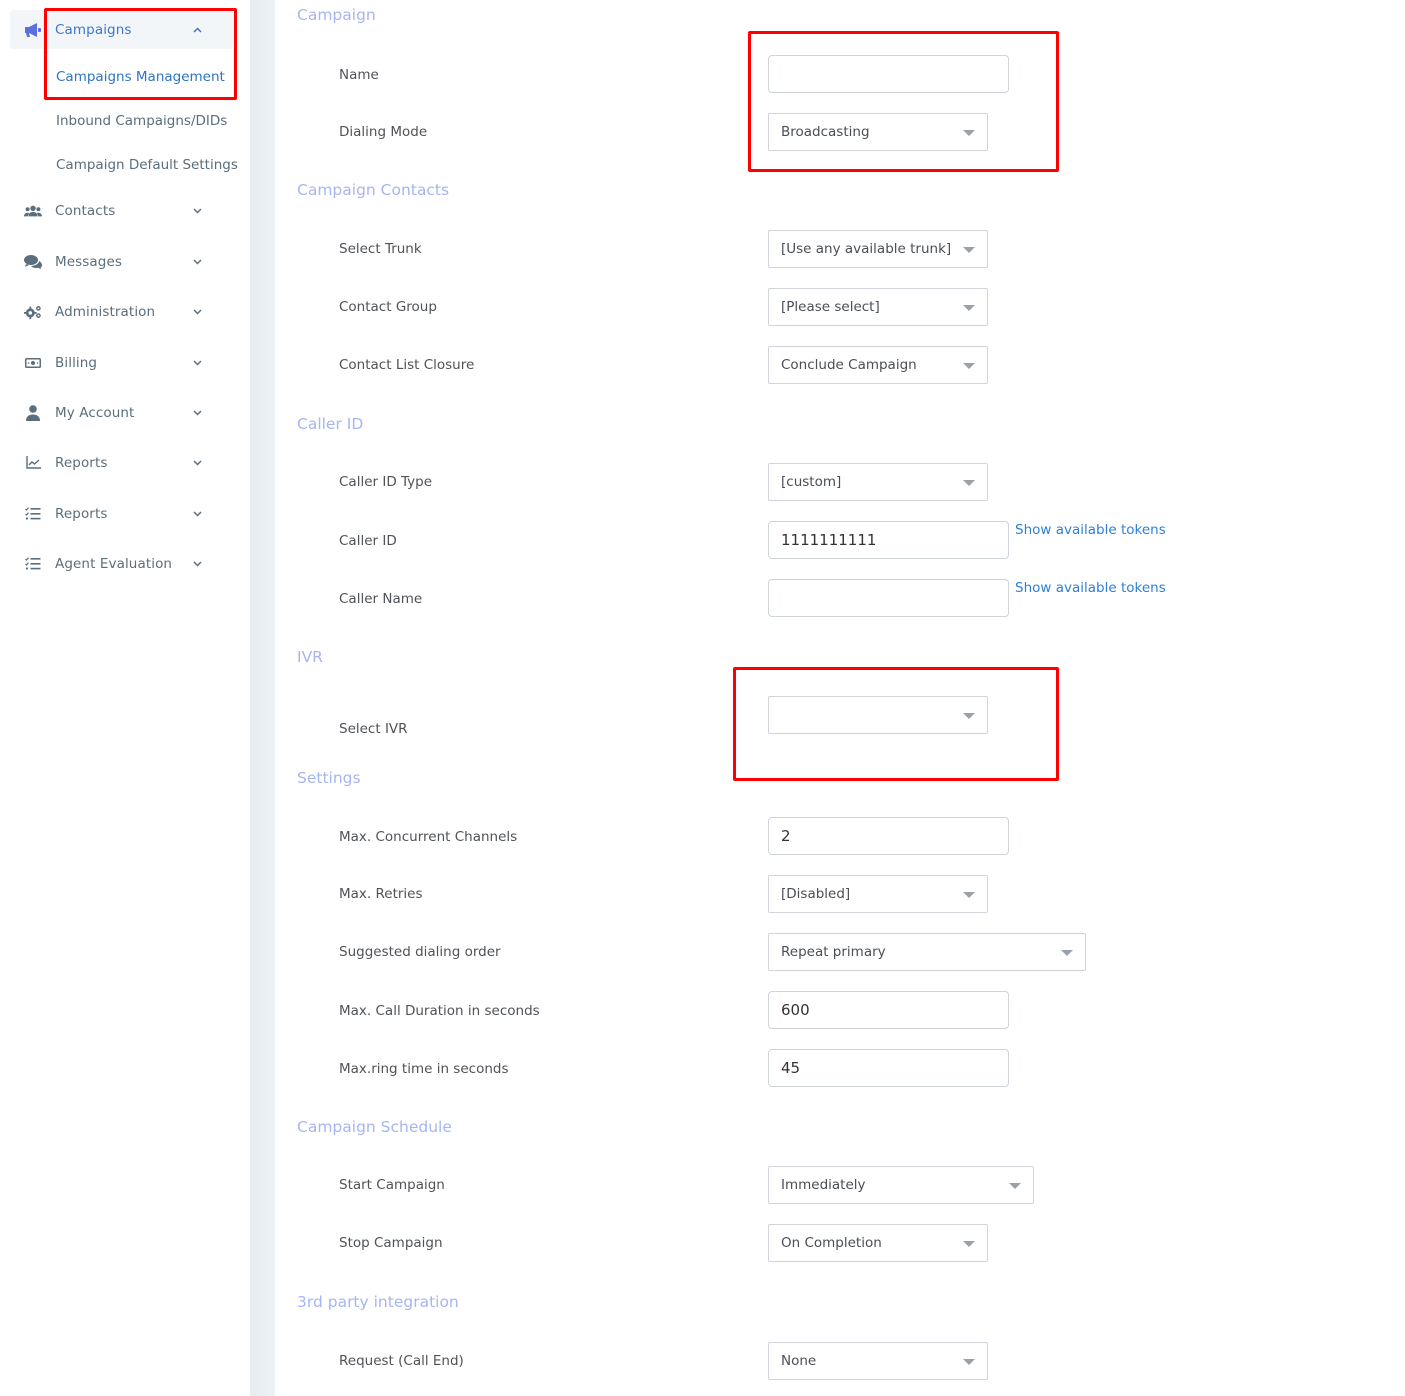  I want to click on chevron-up-icon, so click(197, 30).